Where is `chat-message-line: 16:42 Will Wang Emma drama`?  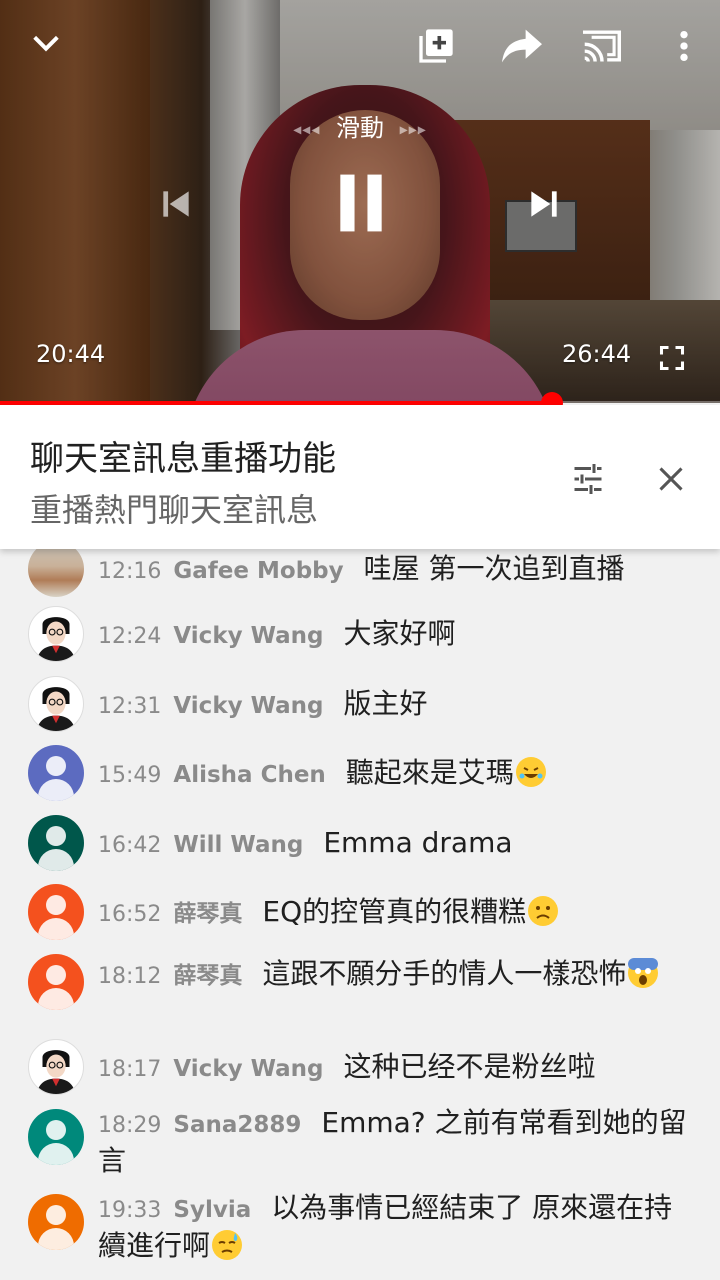
chat-message-line: 16:42 Will Wang Emma drama is located at coordinates (394, 845).